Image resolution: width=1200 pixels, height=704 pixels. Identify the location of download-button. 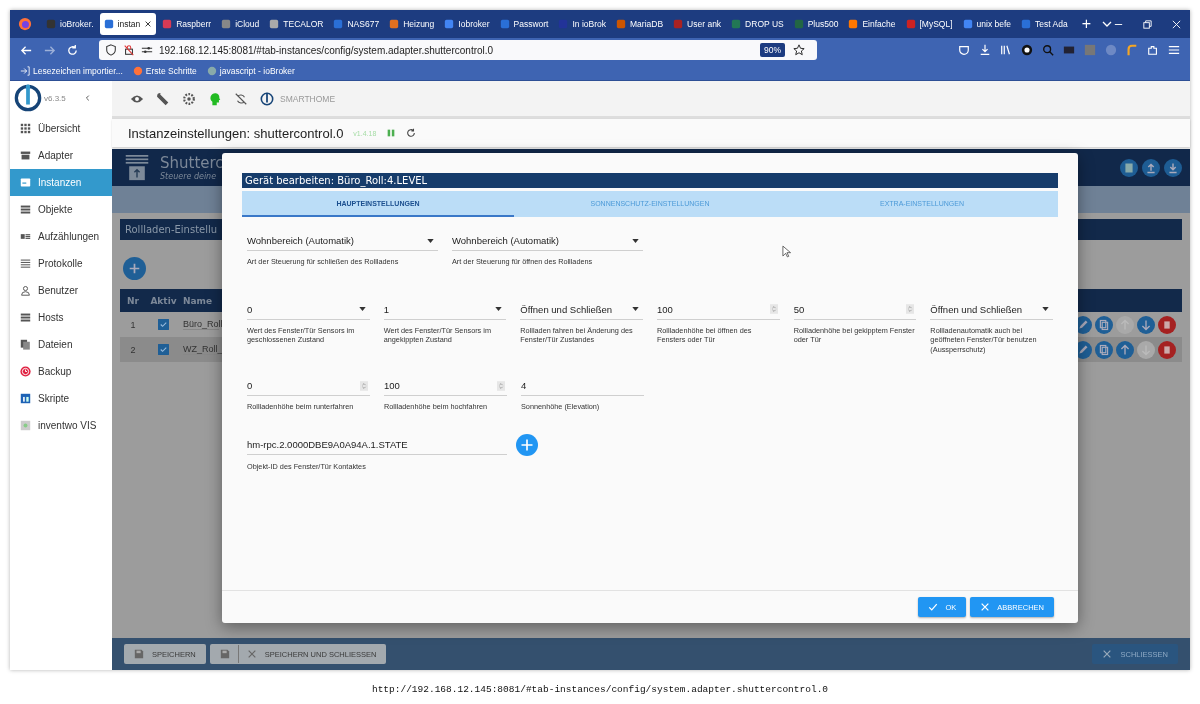
(1173, 167).